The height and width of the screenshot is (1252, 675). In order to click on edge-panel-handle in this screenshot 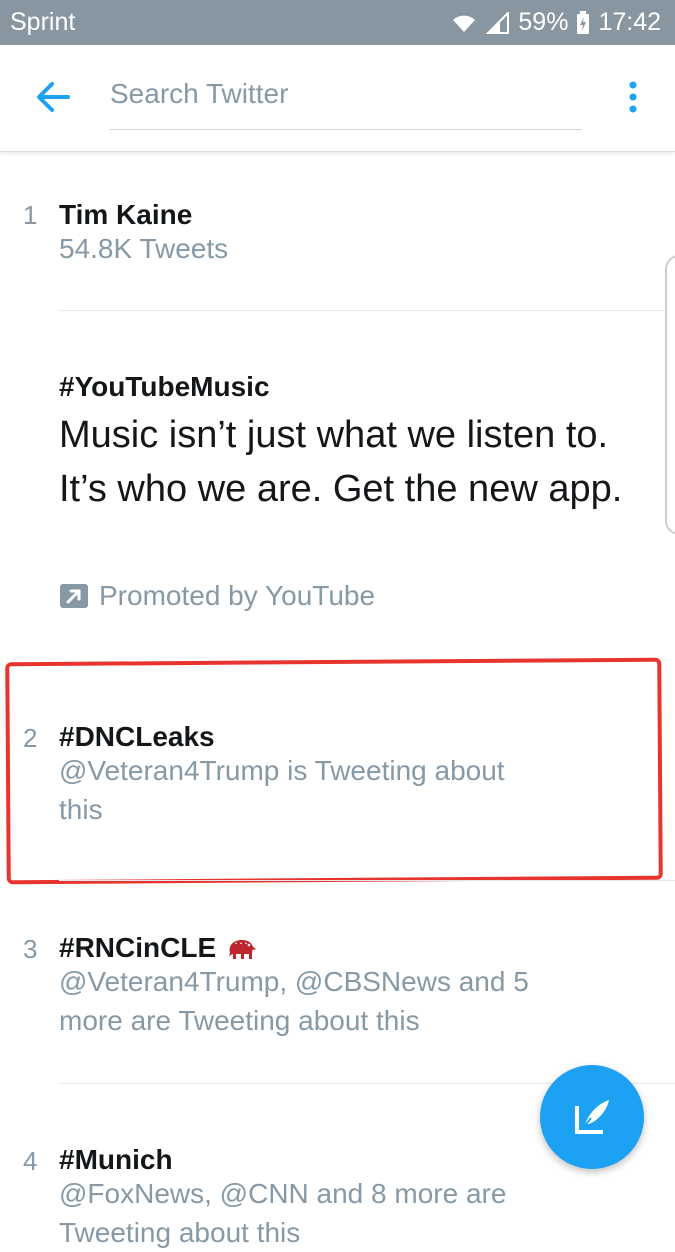, I will do `click(670, 395)`.